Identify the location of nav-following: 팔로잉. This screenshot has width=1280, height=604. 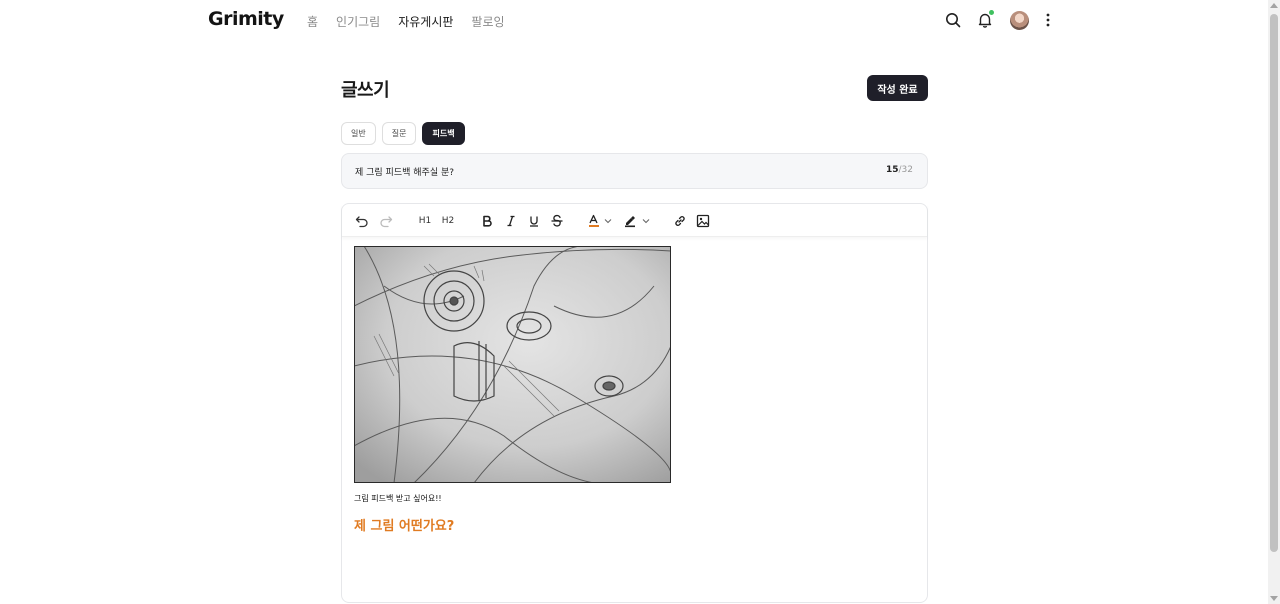
(487, 21).